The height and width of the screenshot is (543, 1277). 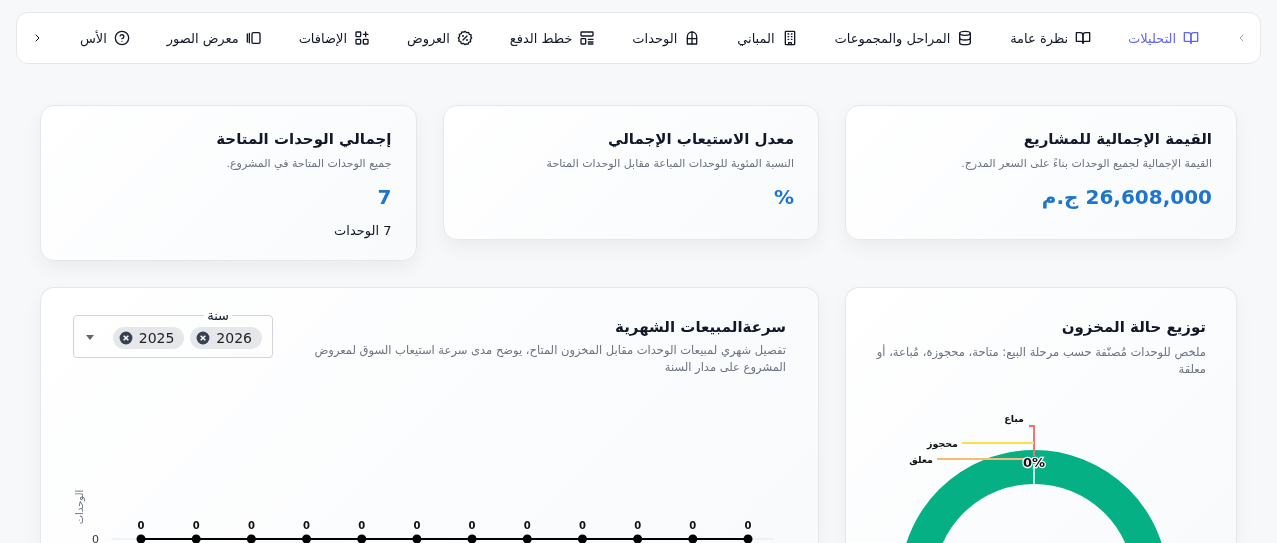 I want to click on card-title: معدل الاستيعاب الإجمالي, so click(x=701, y=139).